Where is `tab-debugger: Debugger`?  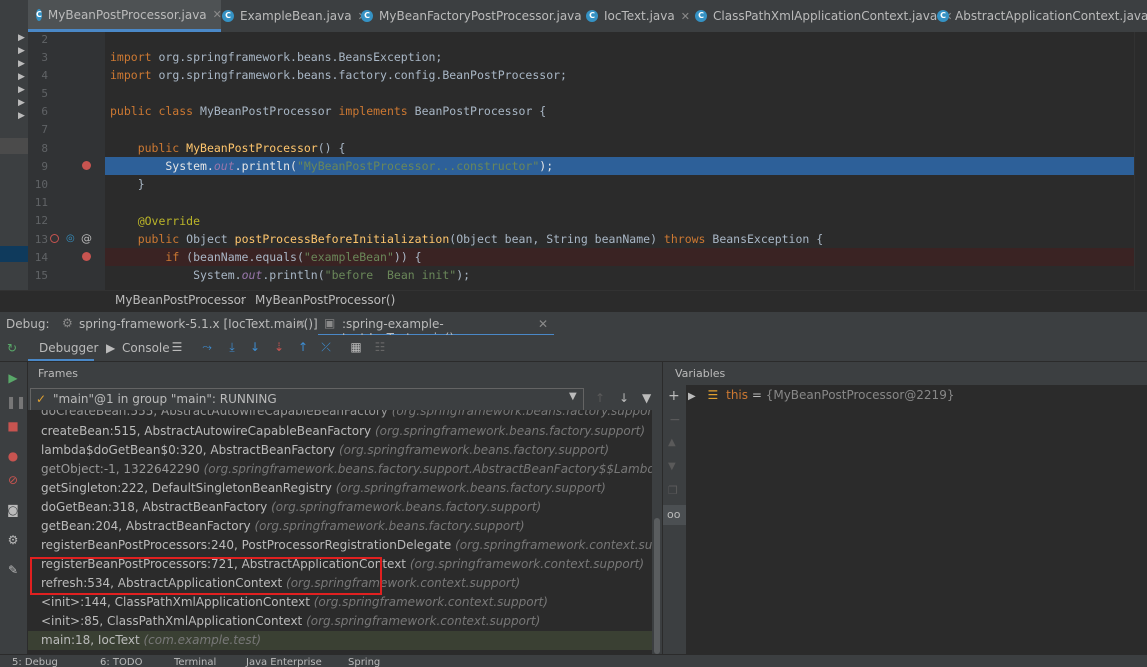 tab-debugger: Debugger is located at coordinates (63, 348).